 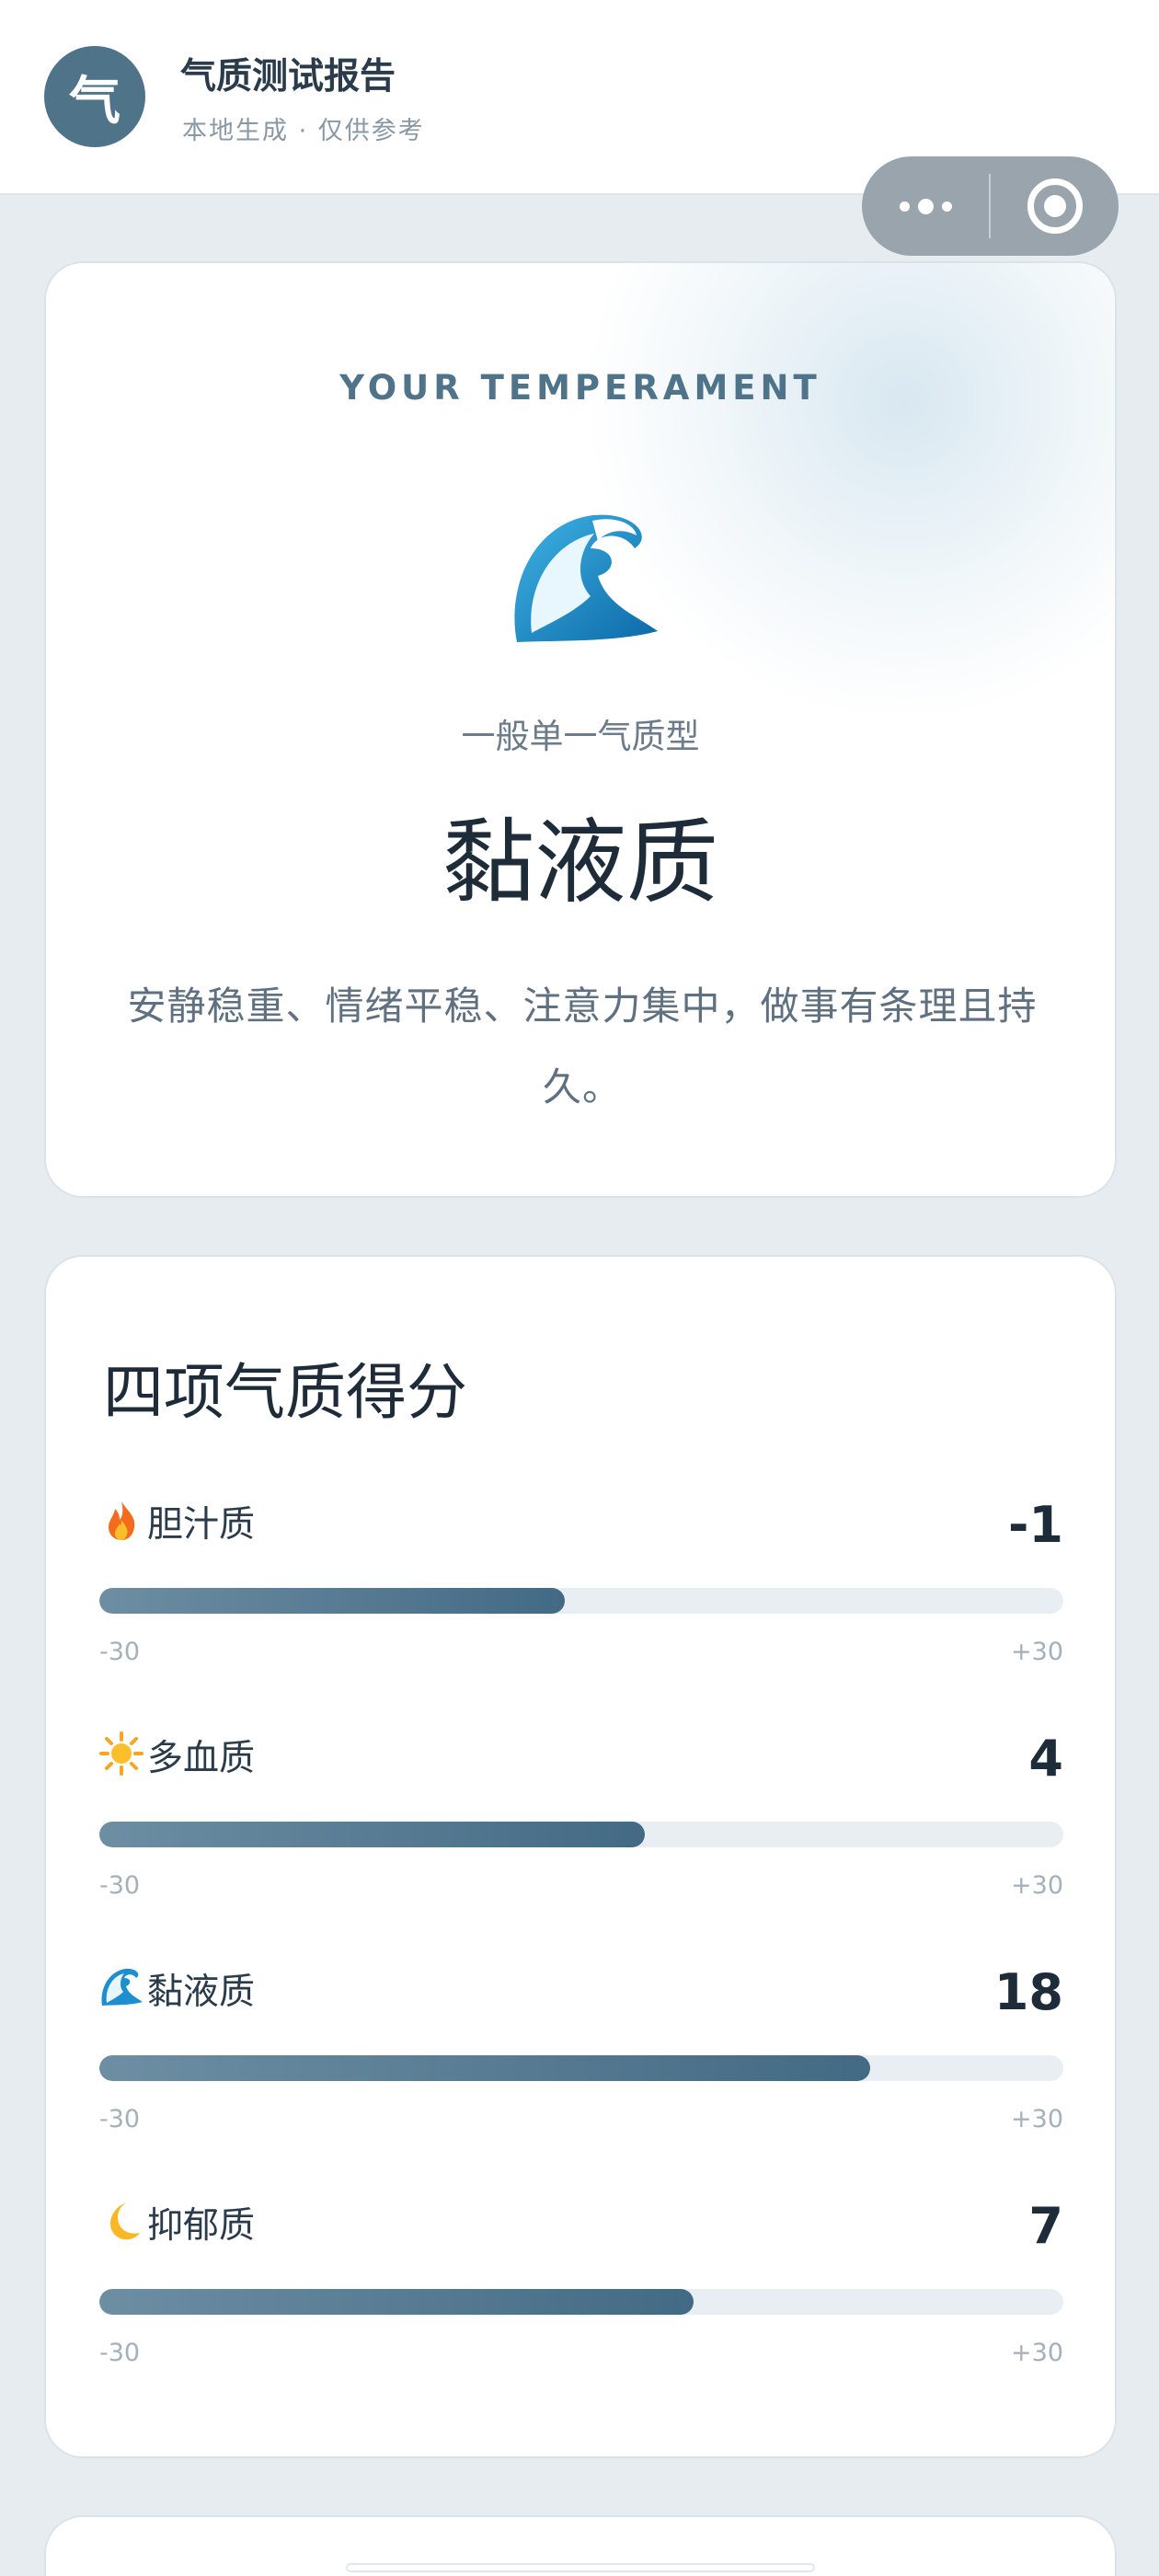 What do you see at coordinates (288, 77) in the screenshot?
I see `app-title: 气质测试报告` at bounding box center [288, 77].